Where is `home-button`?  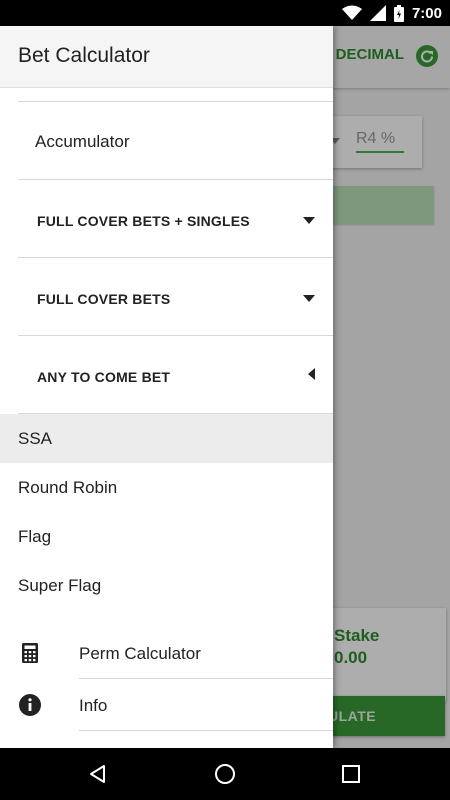 home-button is located at coordinates (225, 774).